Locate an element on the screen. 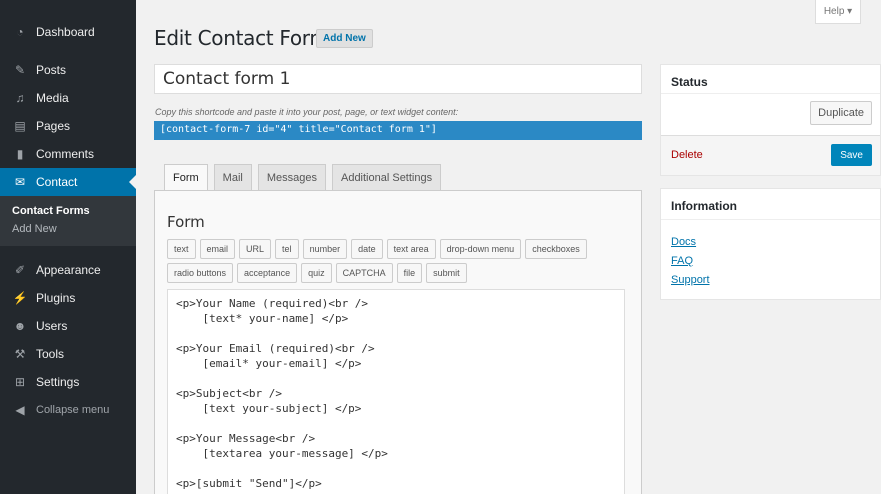  sidebar-item-posts: ✎ Posts is located at coordinates (68, 70).